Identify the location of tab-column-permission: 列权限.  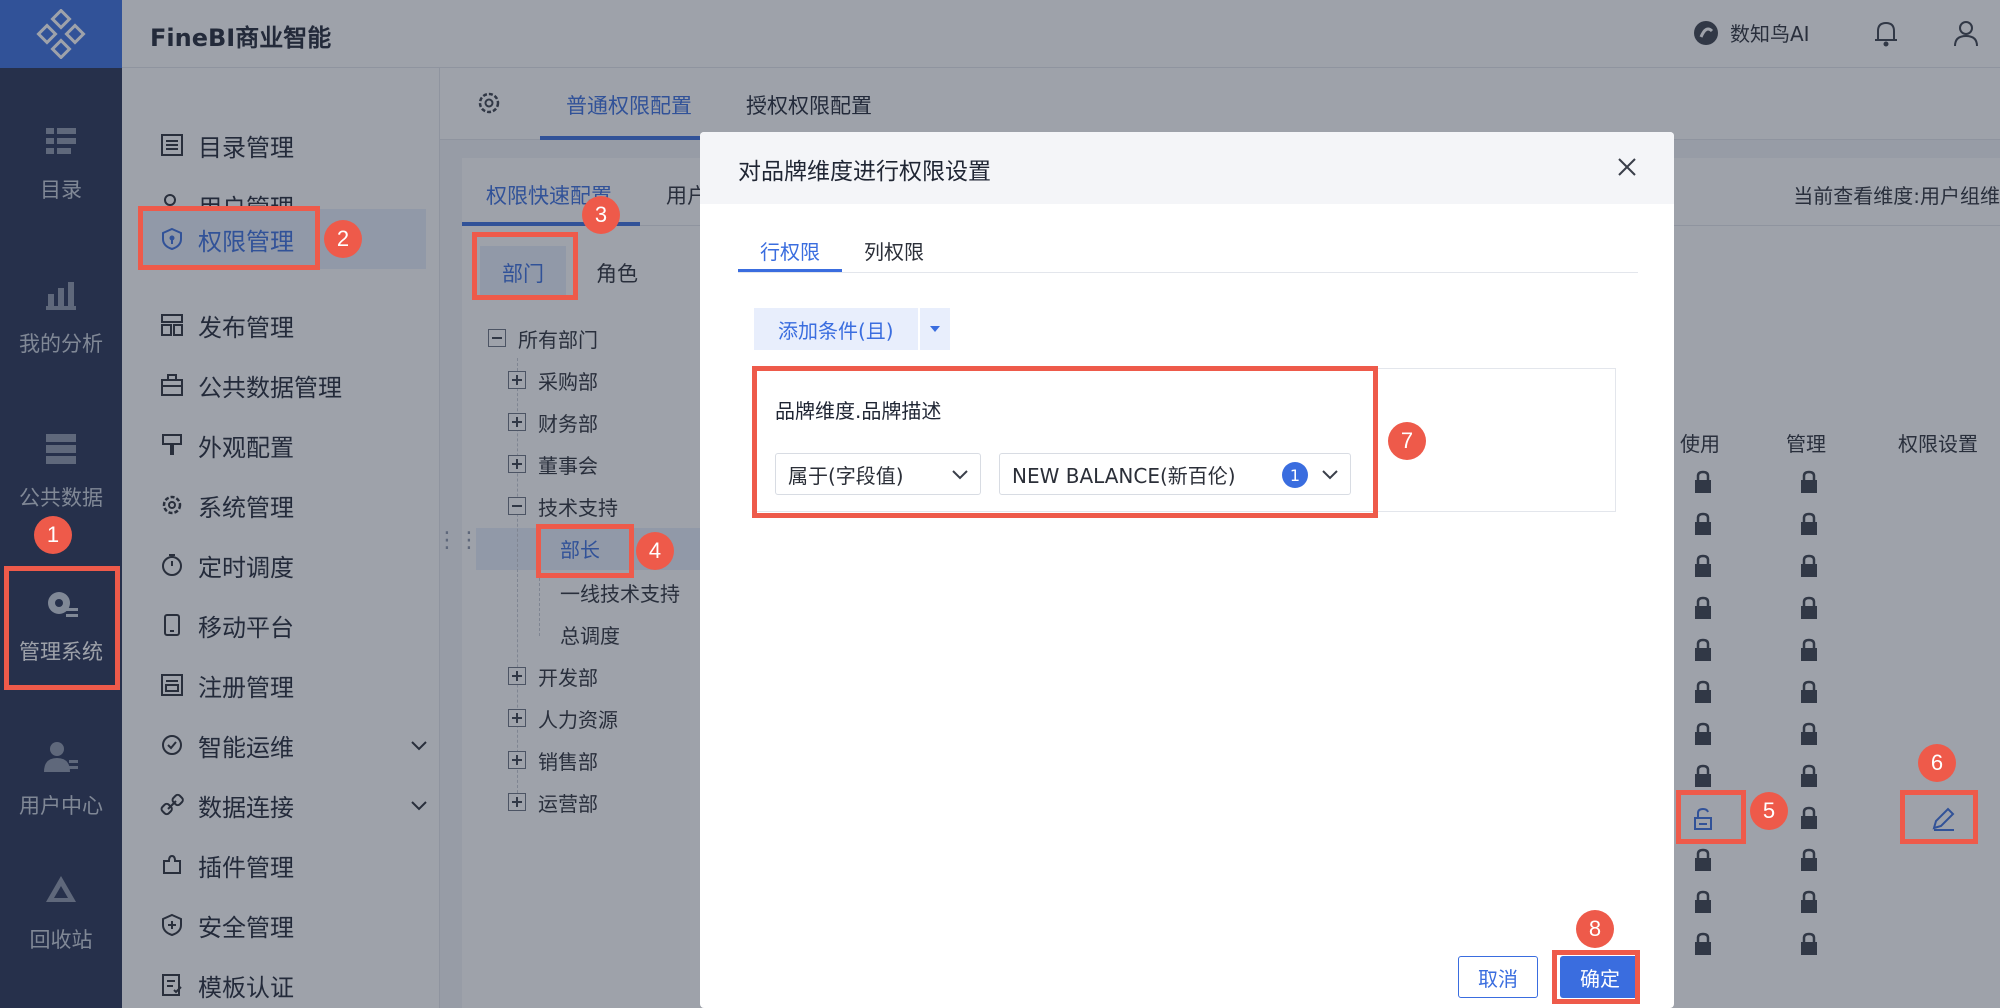
(894, 250).